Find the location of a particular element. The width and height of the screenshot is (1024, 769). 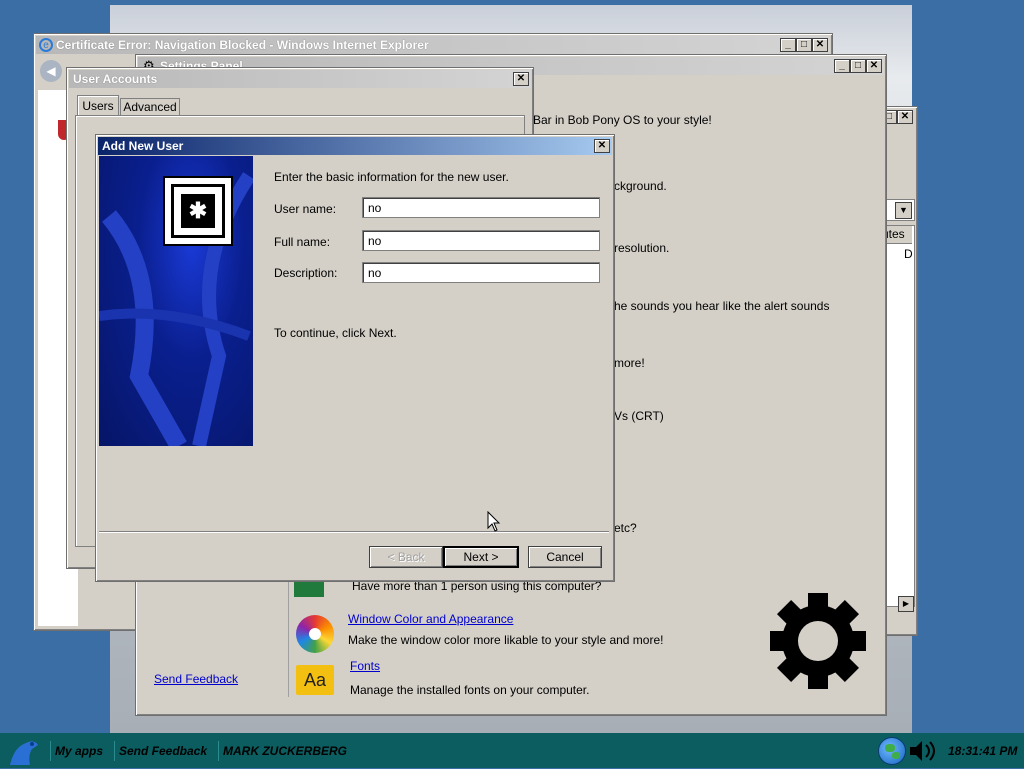

taskbar-my-apps: My apps is located at coordinates (76, 751).